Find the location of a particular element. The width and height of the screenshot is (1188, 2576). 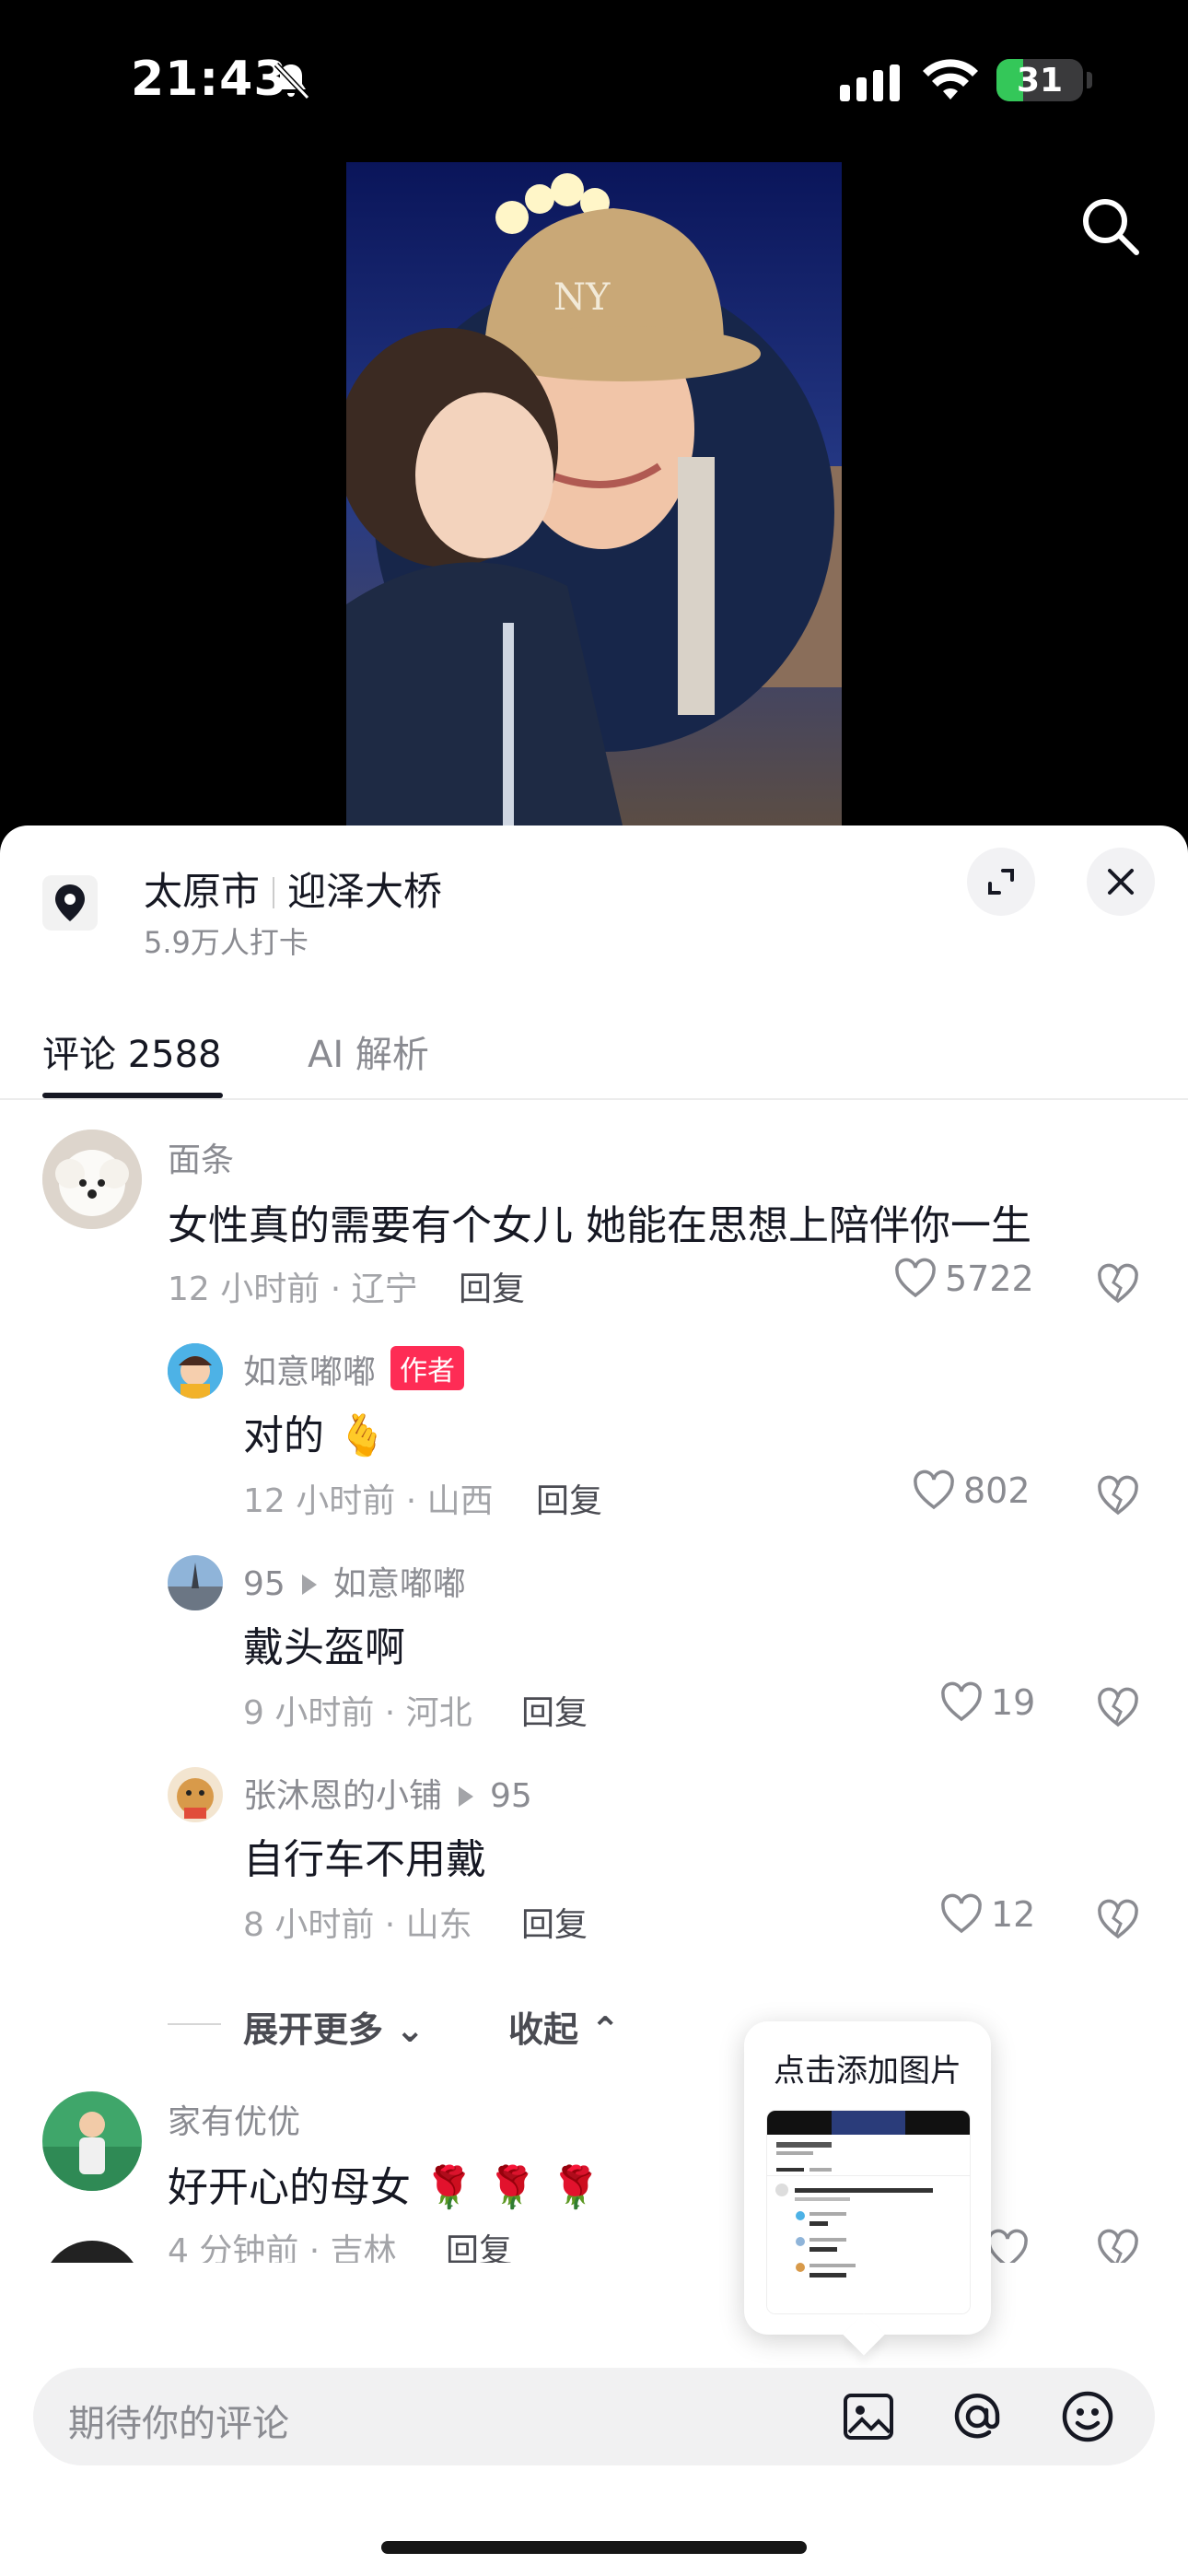

reply-text: 对的 🫰 is located at coordinates (315, 1435).